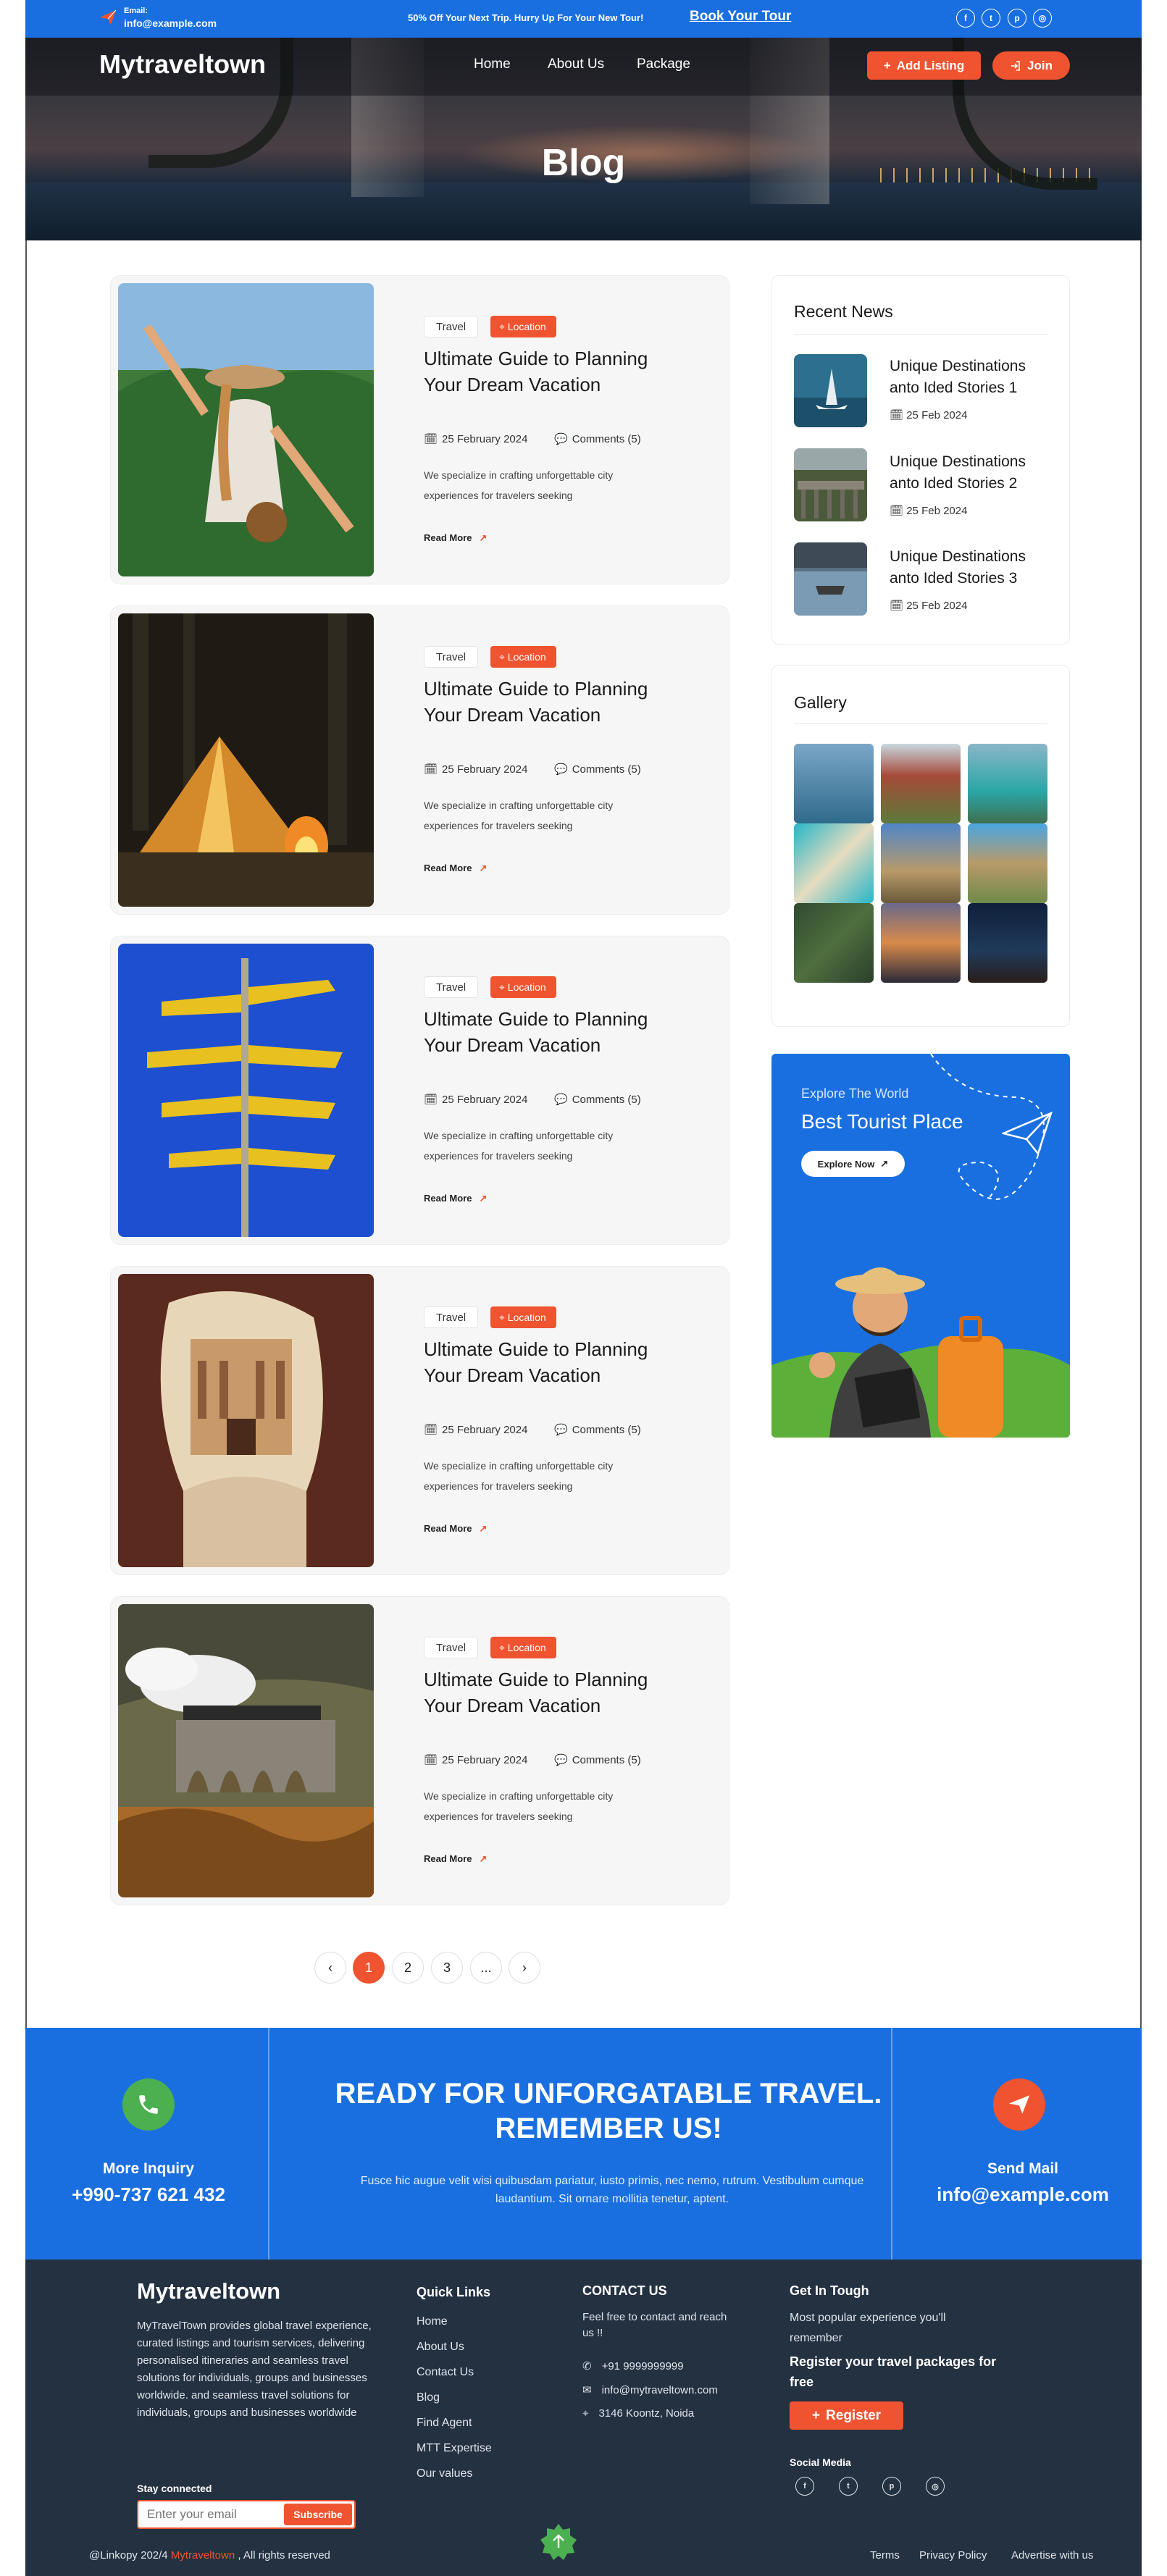 This screenshot has height=2576, width=1167. Describe the element at coordinates (921, 783) in the screenshot. I see `gallery-image-pagoda` at that location.